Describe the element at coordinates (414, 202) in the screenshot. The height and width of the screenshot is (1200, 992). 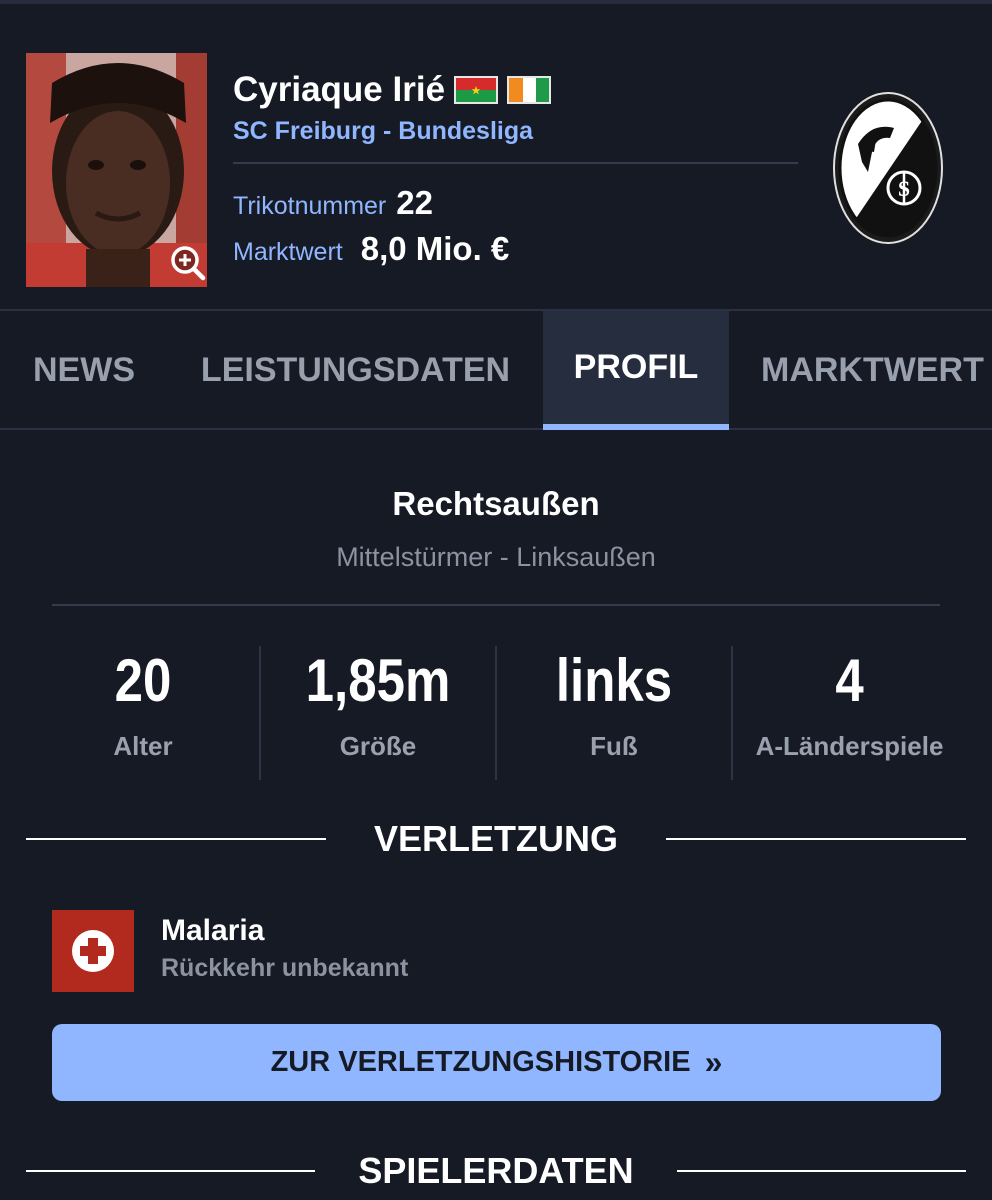
I see `jersey-number: 22` at that location.